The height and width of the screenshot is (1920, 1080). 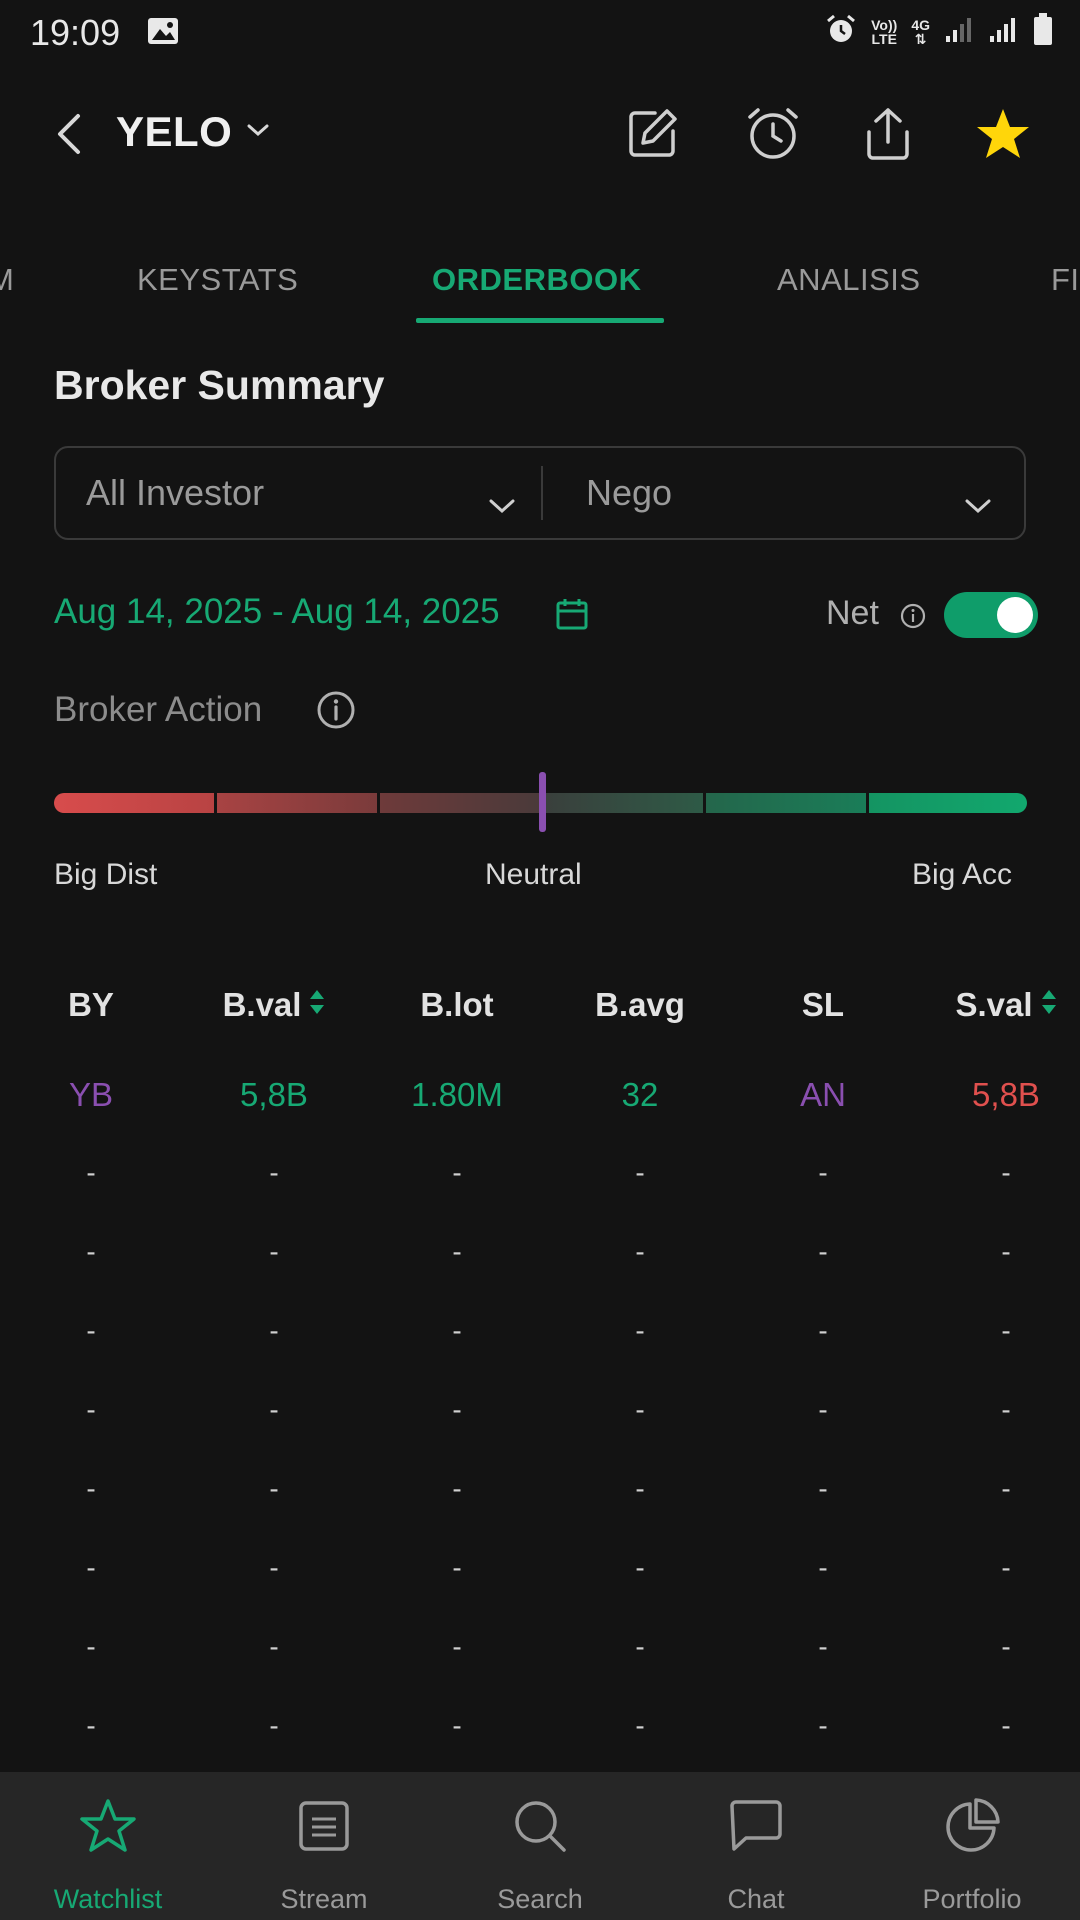 I want to click on buy-lot: 1.80M, so click(x=457, y=1094).